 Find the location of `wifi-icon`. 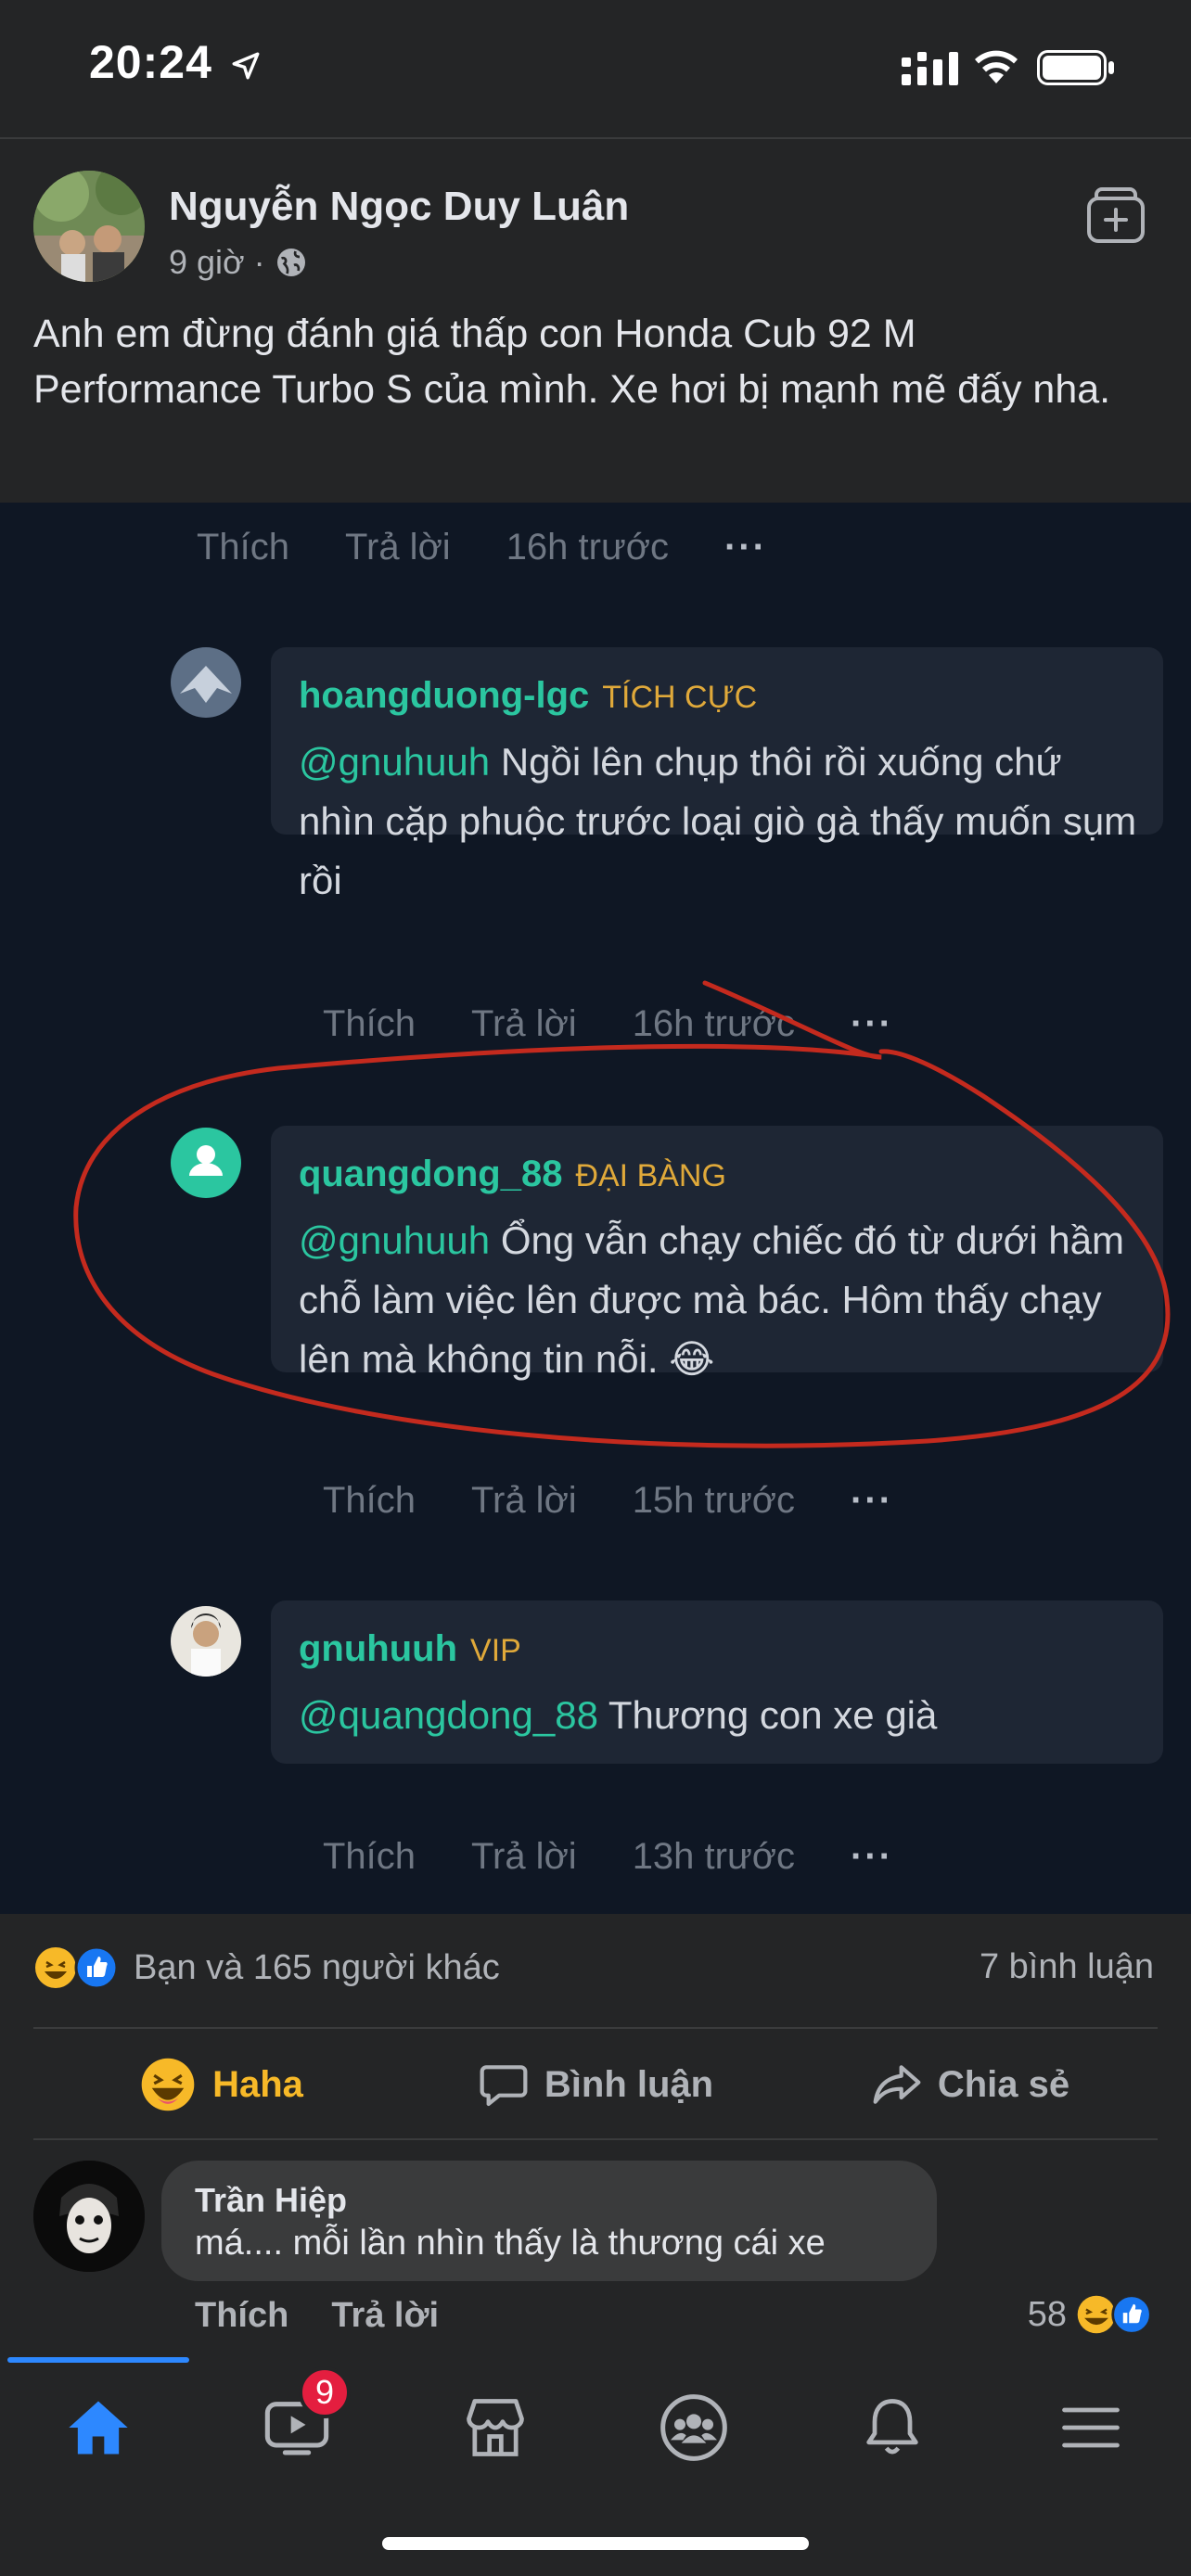

wifi-icon is located at coordinates (996, 66).